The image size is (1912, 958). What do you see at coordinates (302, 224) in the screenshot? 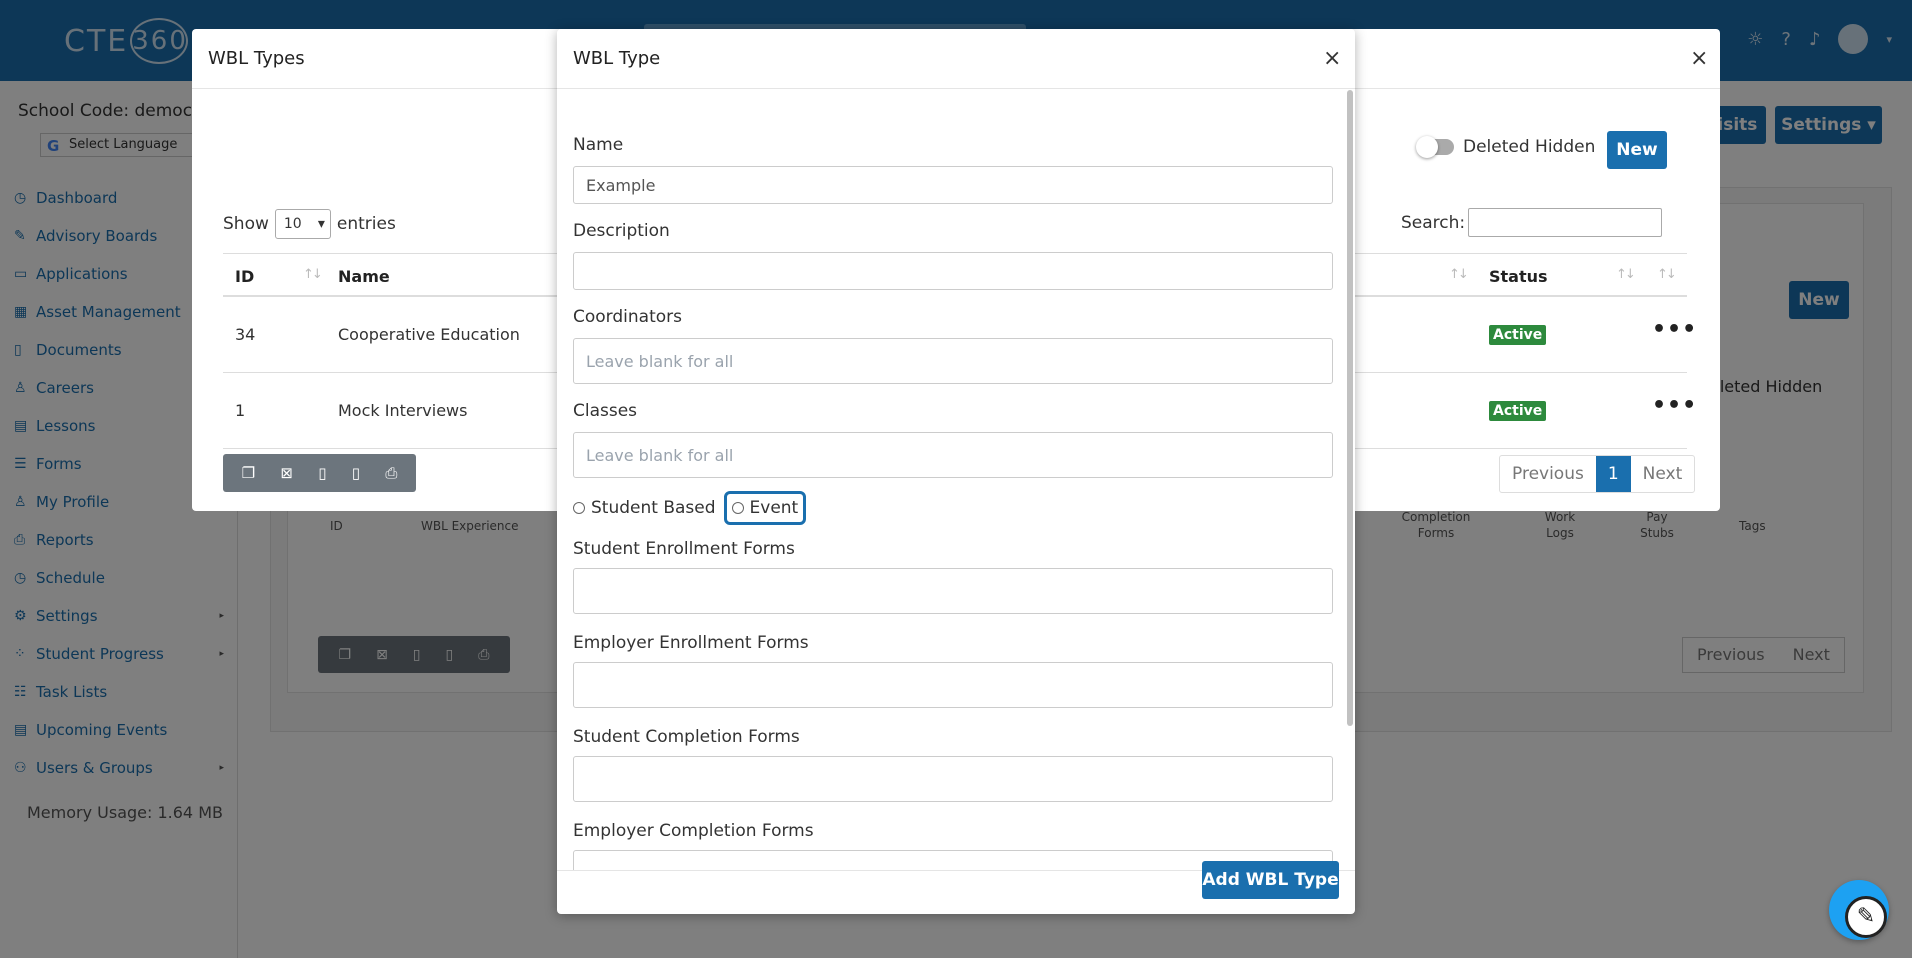
I see `page-length-select: 10` at bounding box center [302, 224].